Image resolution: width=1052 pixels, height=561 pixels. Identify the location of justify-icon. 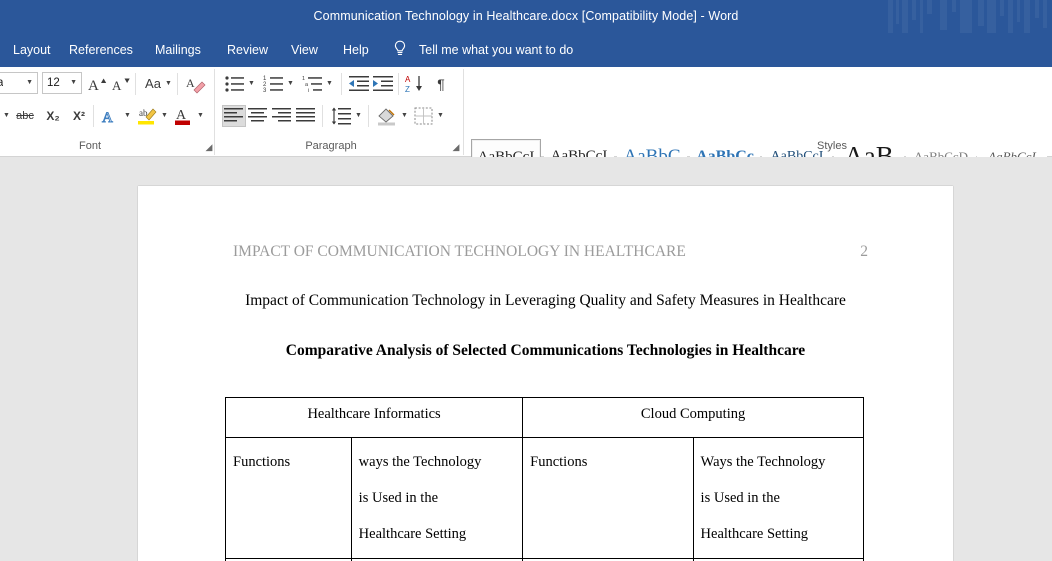
(306, 116).